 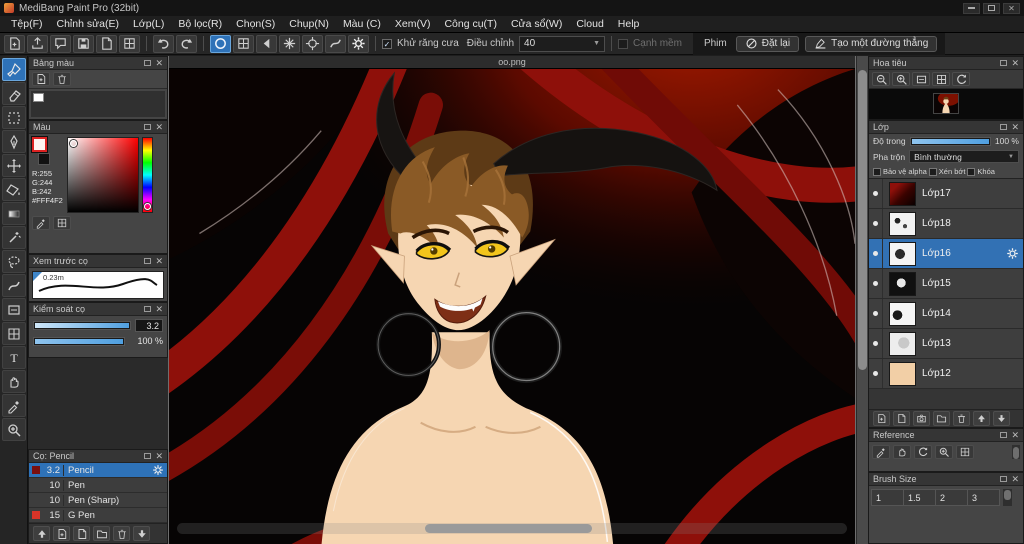 What do you see at coordinates (13, 141) in the screenshot?
I see `tool-pen` at bounding box center [13, 141].